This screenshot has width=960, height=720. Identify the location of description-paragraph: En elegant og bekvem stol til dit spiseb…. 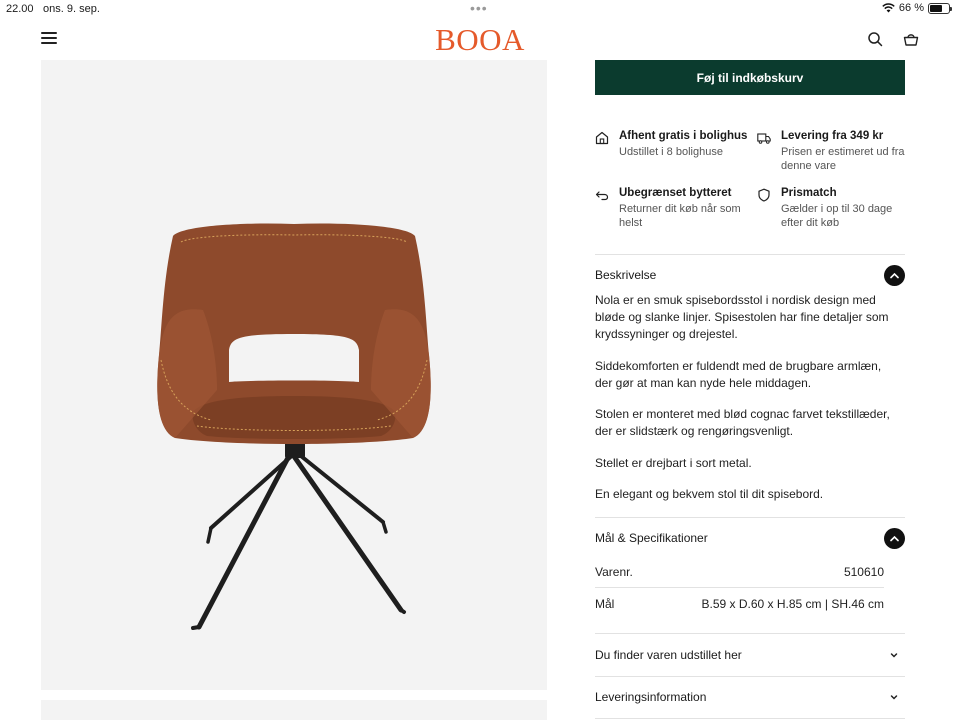
(709, 494).